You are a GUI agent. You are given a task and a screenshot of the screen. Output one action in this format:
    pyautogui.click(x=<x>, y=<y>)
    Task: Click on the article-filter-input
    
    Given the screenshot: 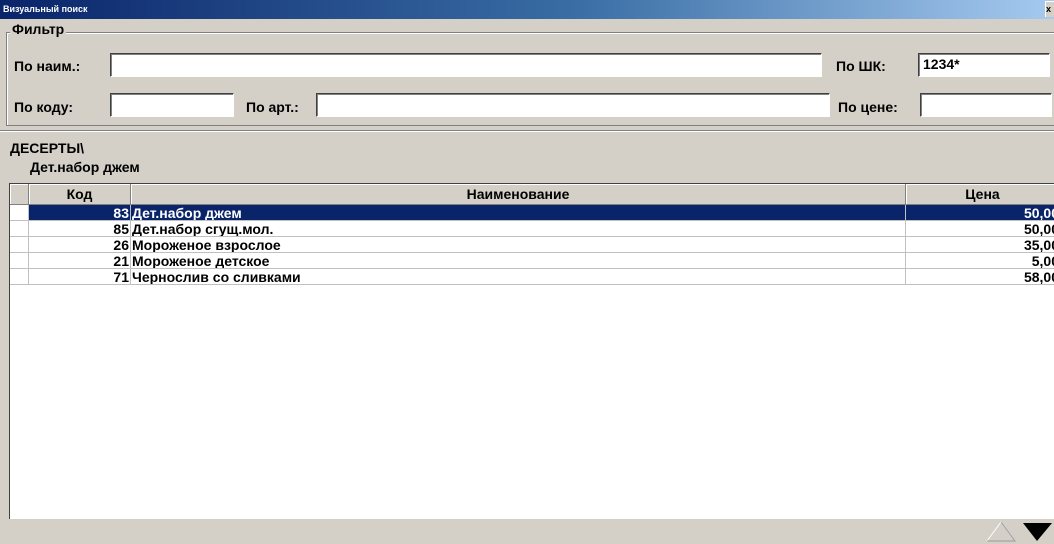 What is the action you would take?
    pyautogui.click(x=573, y=105)
    